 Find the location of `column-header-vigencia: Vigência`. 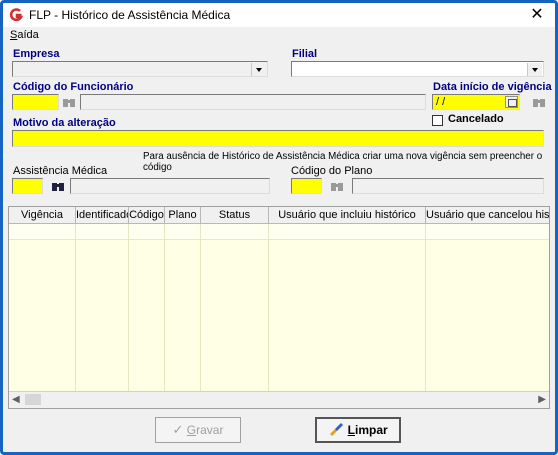

column-header-vigencia: Vigência is located at coordinates (42, 215).